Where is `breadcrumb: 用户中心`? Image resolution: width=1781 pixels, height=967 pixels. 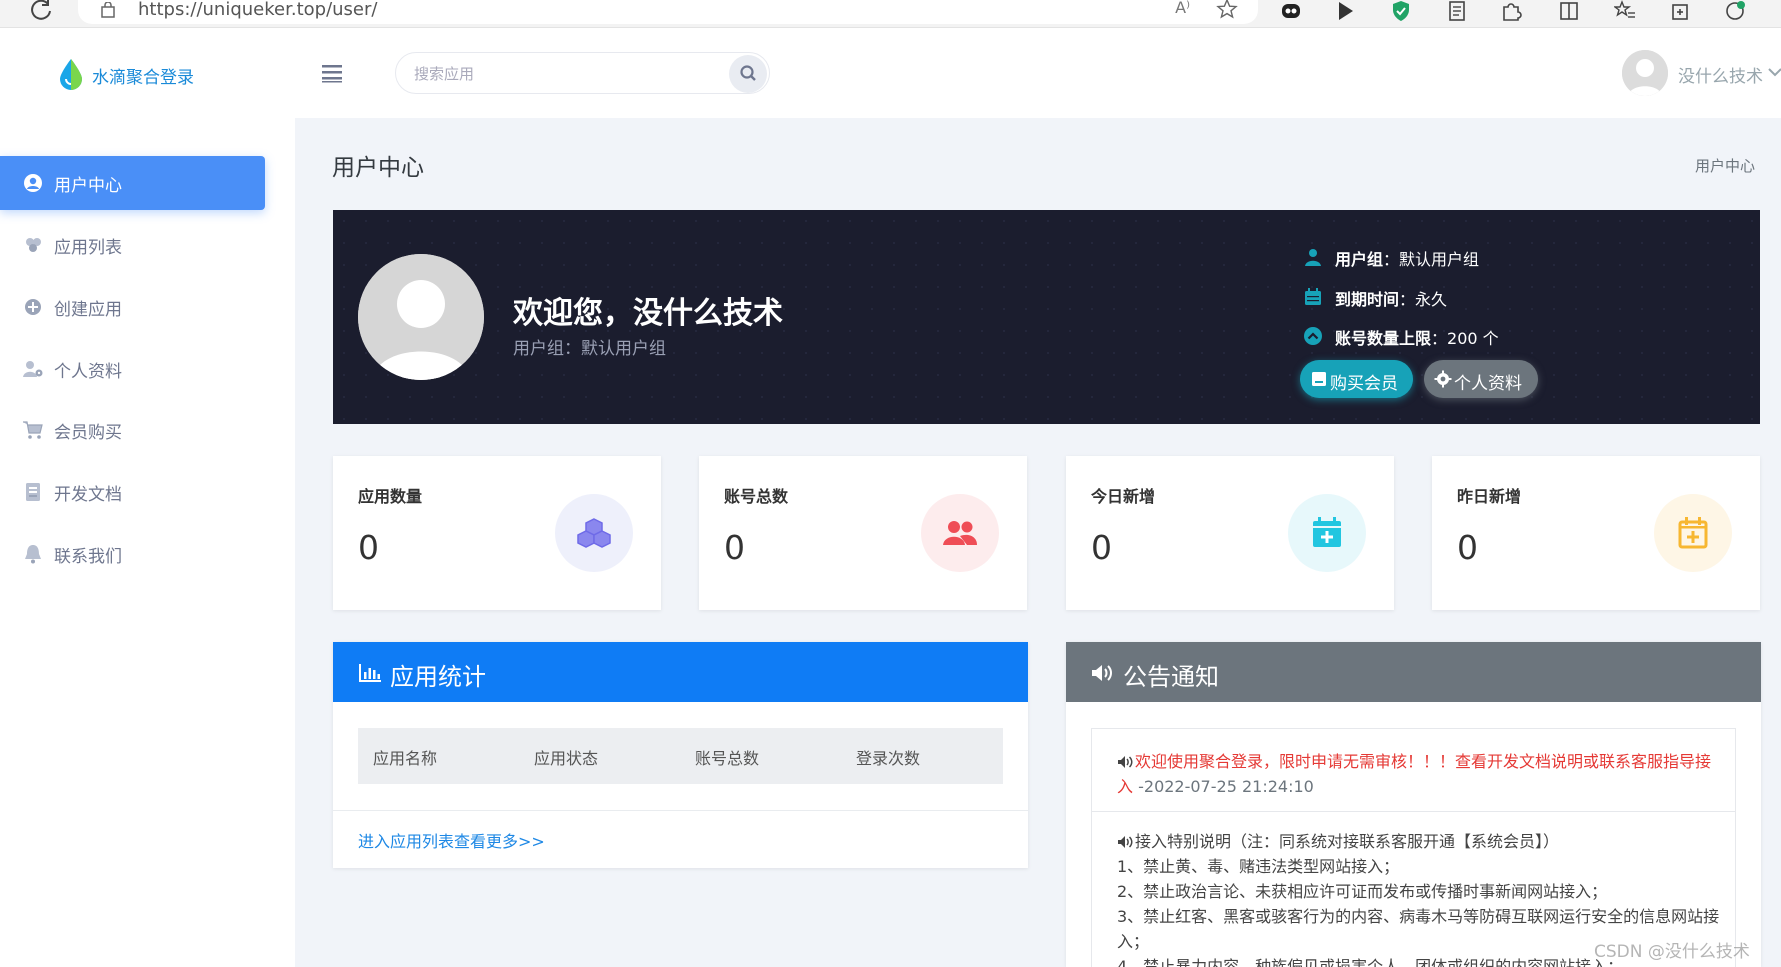 breadcrumb: 用户中心 is located at coordinates (1725, 165).